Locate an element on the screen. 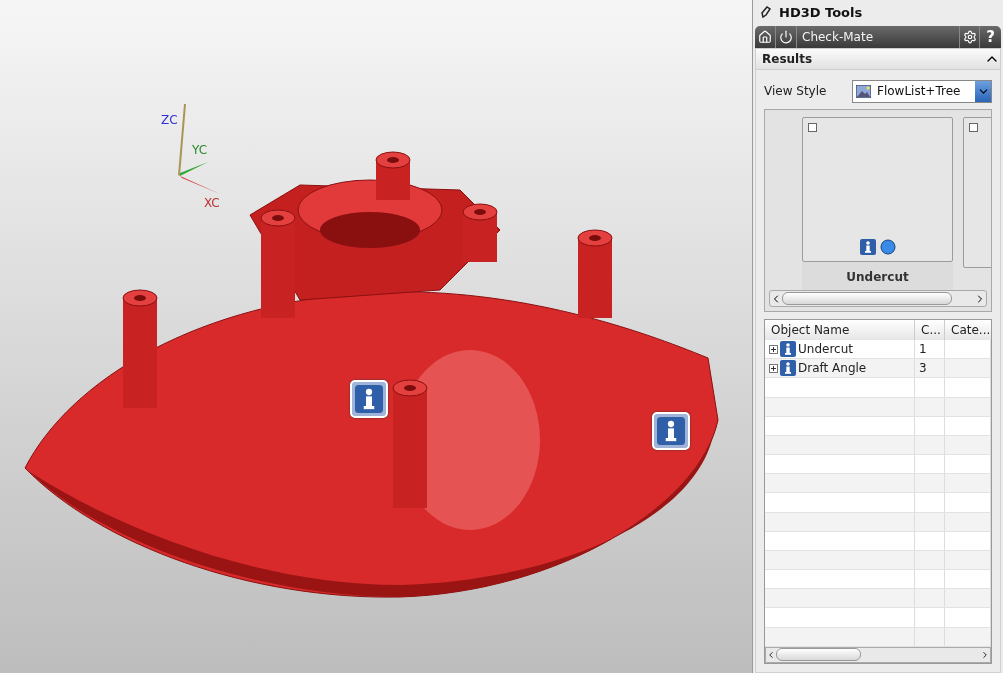  table-cell: 3 is located at coordinates (930, 368).